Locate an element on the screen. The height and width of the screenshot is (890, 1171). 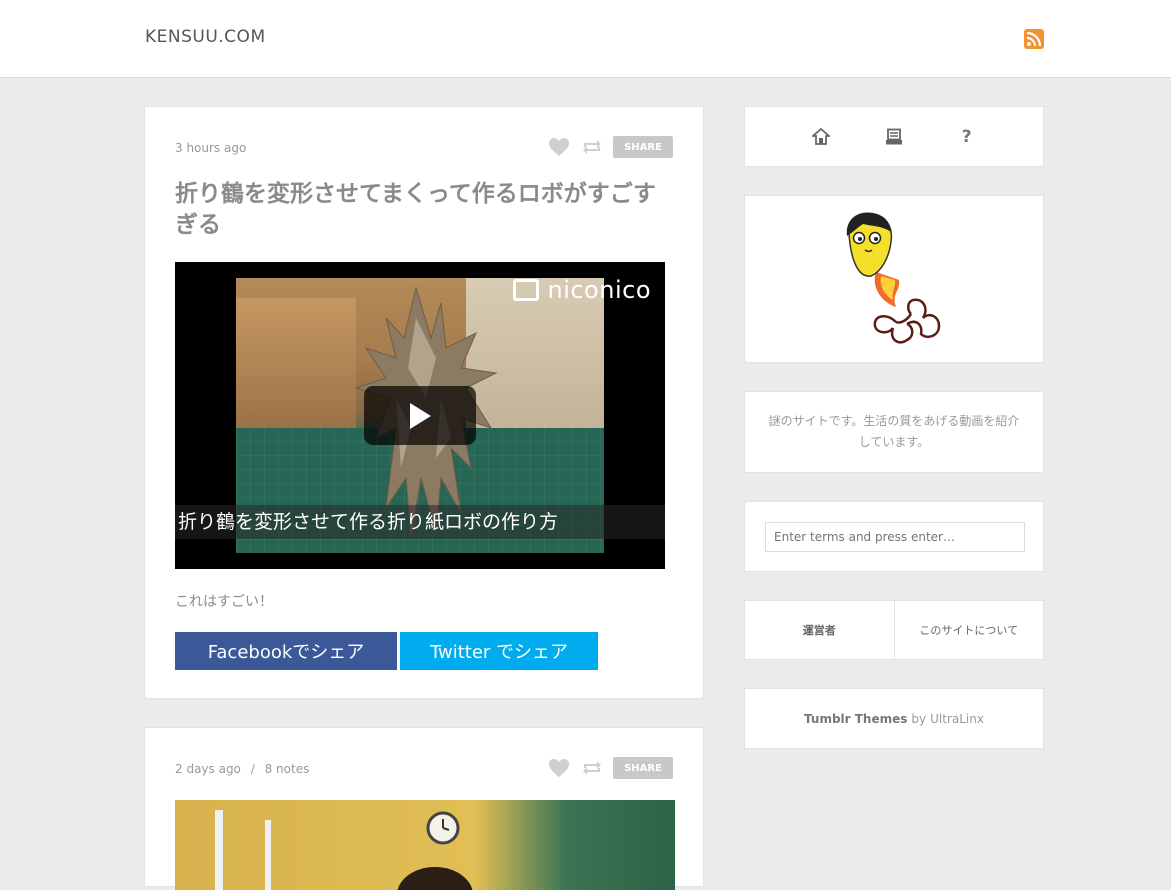
rocket-mascot-icon is located at coordinates (893, 278).